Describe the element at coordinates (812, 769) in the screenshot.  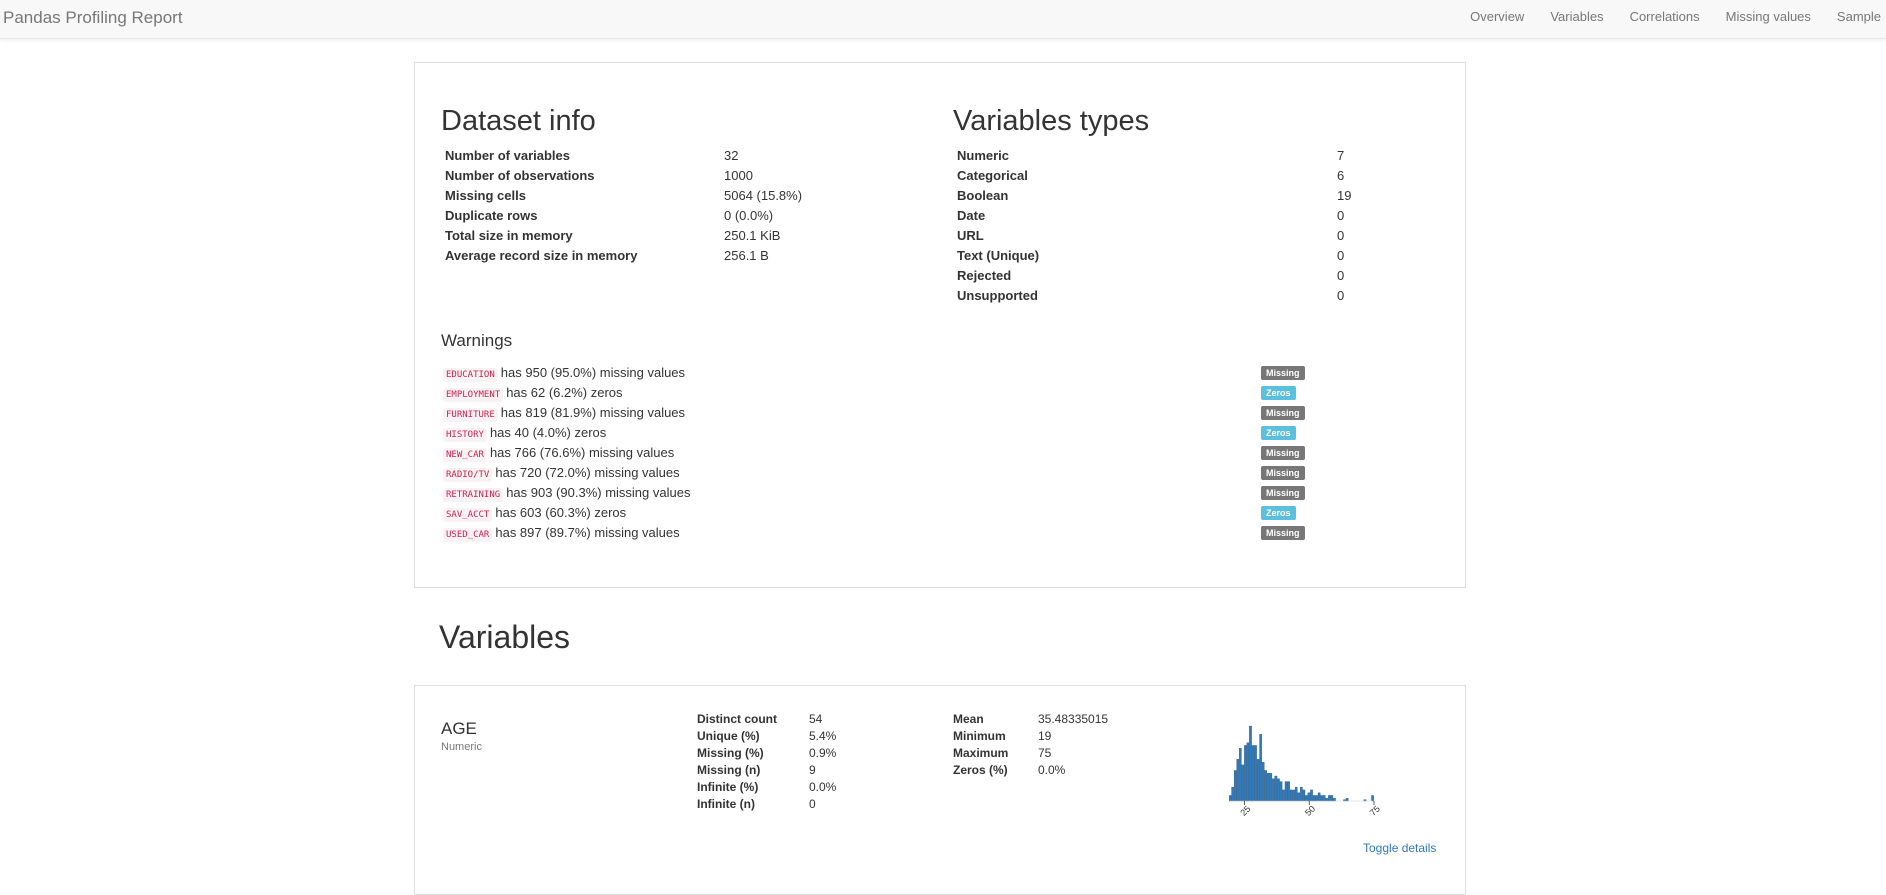
I see `stat-value: 9` at that location.